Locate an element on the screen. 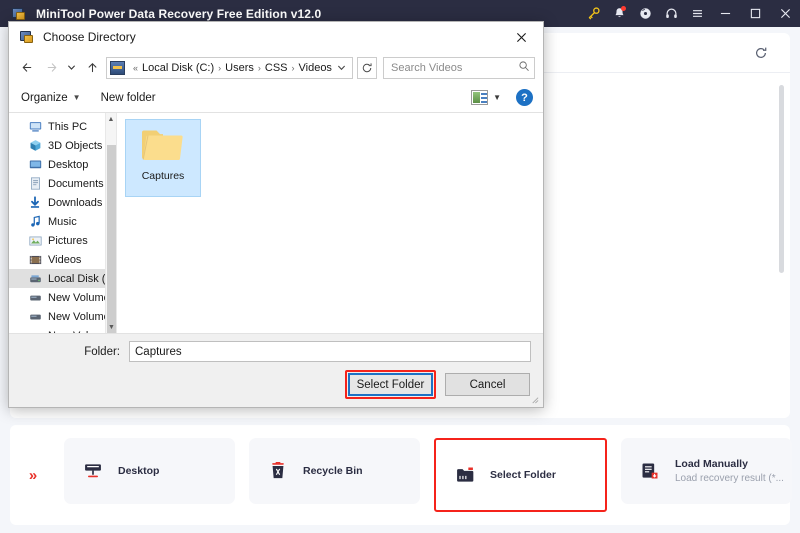 The image size is (800, 533). tree-item-documents: Documents is located at coordinates (62, 183).